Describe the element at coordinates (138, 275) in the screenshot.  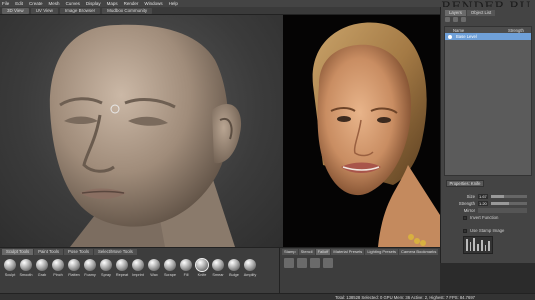
I see `tool-label: Imprint` at that location.